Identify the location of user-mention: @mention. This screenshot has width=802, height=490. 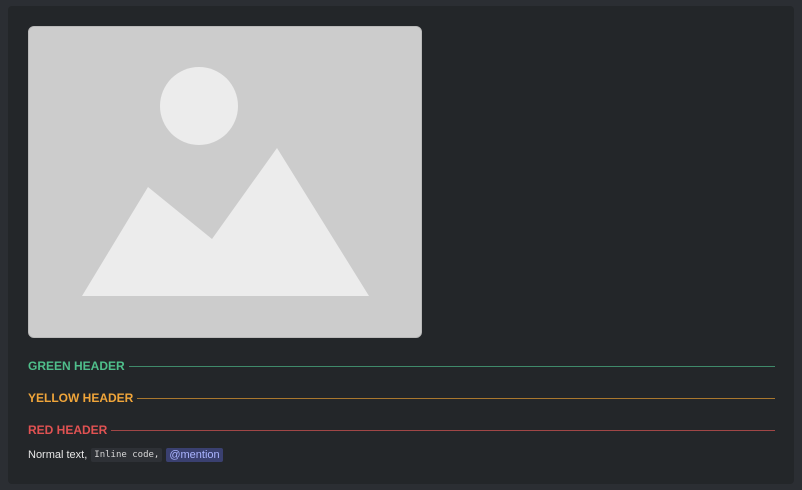
(194, 455).